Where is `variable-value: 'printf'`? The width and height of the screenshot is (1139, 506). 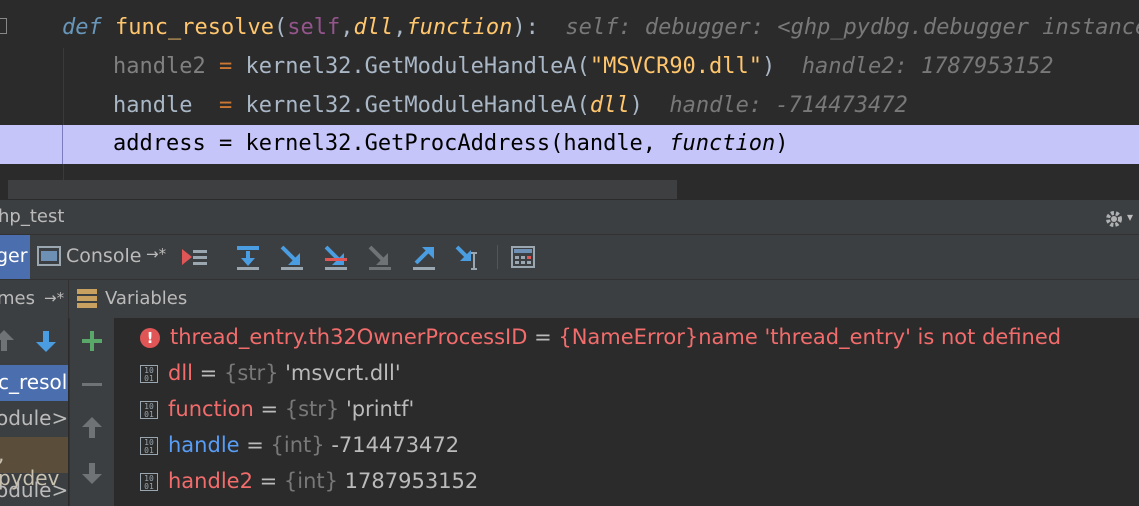 variable-value: 'printf' is located at coordinates (377, 409).